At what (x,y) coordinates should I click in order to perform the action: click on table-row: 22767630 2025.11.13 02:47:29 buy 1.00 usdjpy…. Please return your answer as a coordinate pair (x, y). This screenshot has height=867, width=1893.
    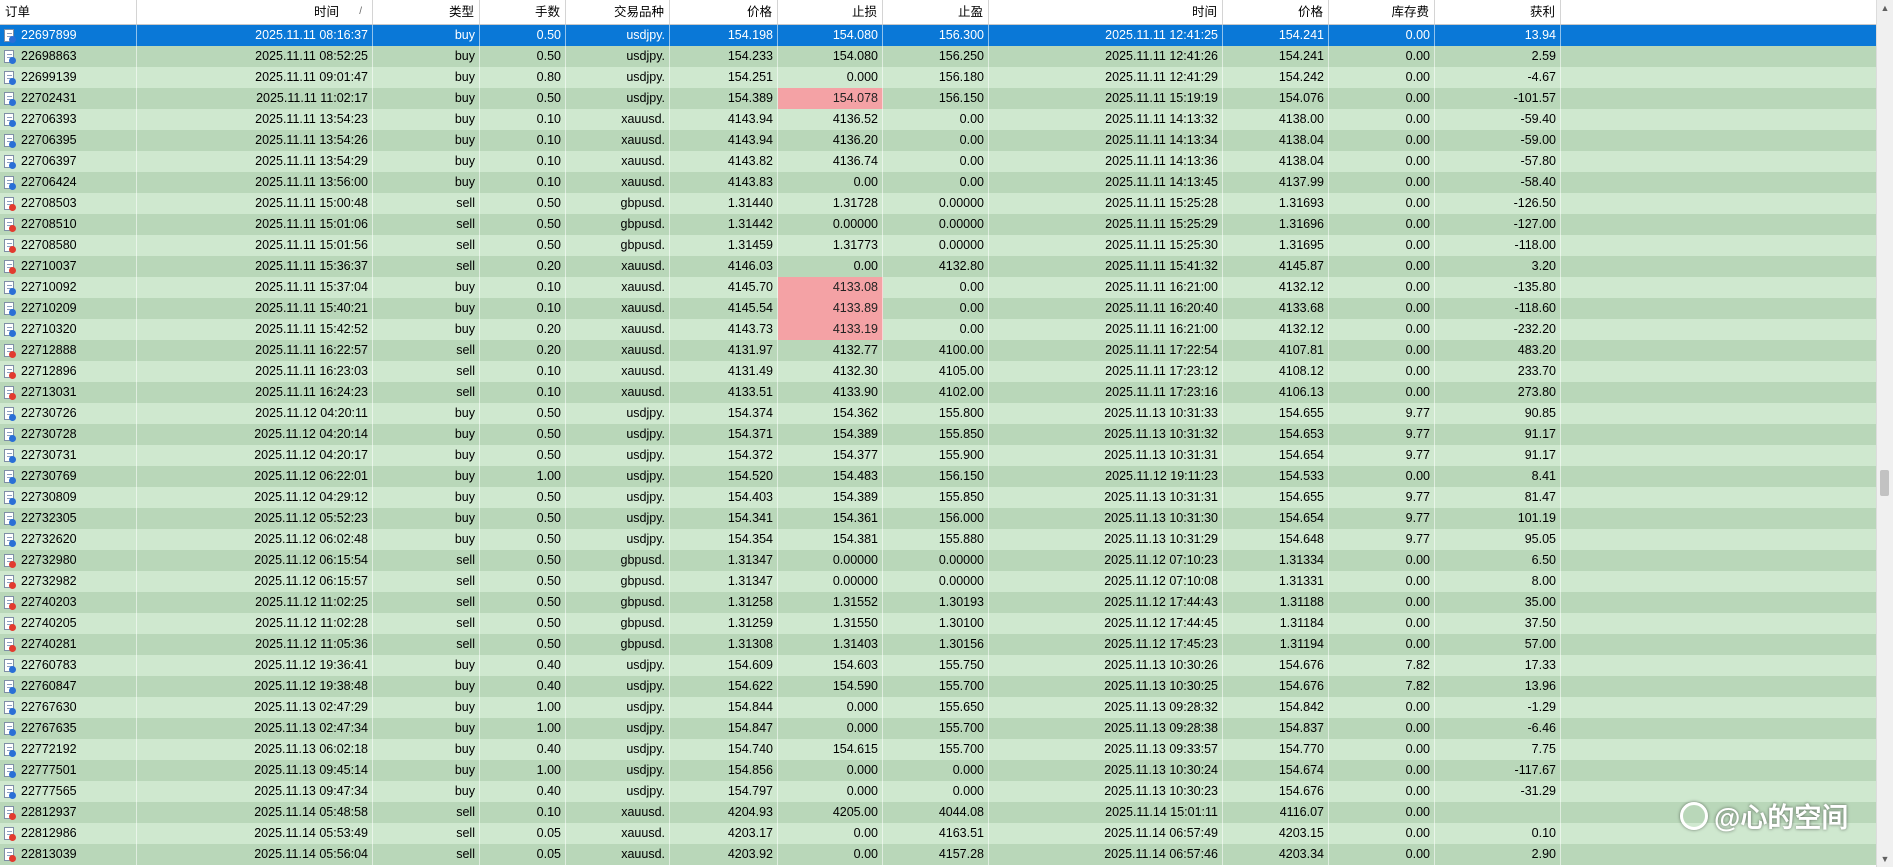
    Looking at the image, I should click on (938, 707).